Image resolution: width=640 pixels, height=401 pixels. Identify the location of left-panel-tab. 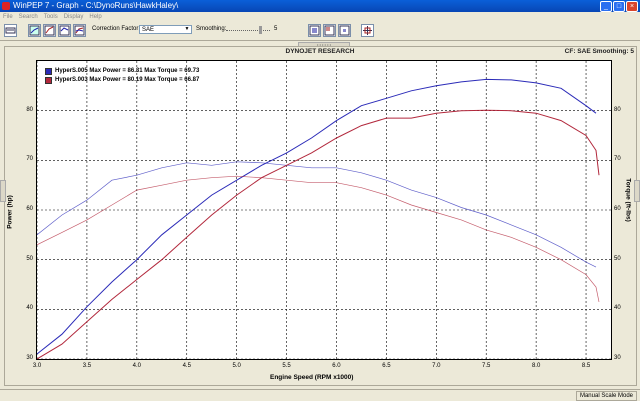
(3, 191).